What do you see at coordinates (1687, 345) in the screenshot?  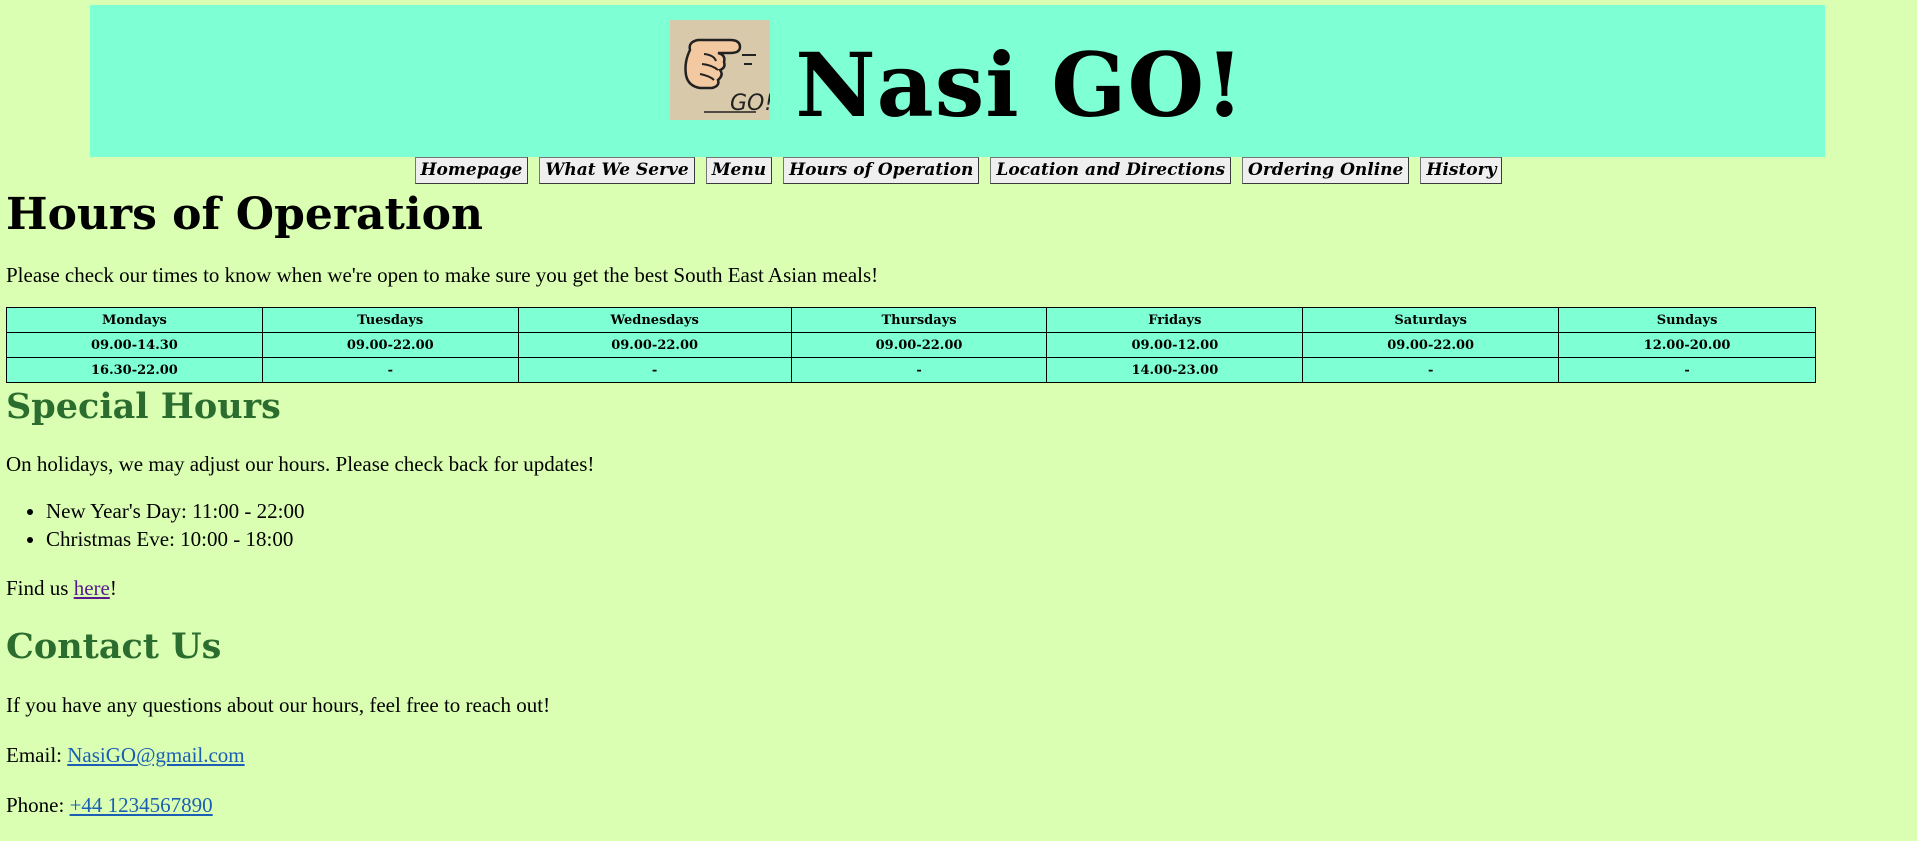 I see `table-cell: 12.00-20.00` at bounding box center [1687, 345].